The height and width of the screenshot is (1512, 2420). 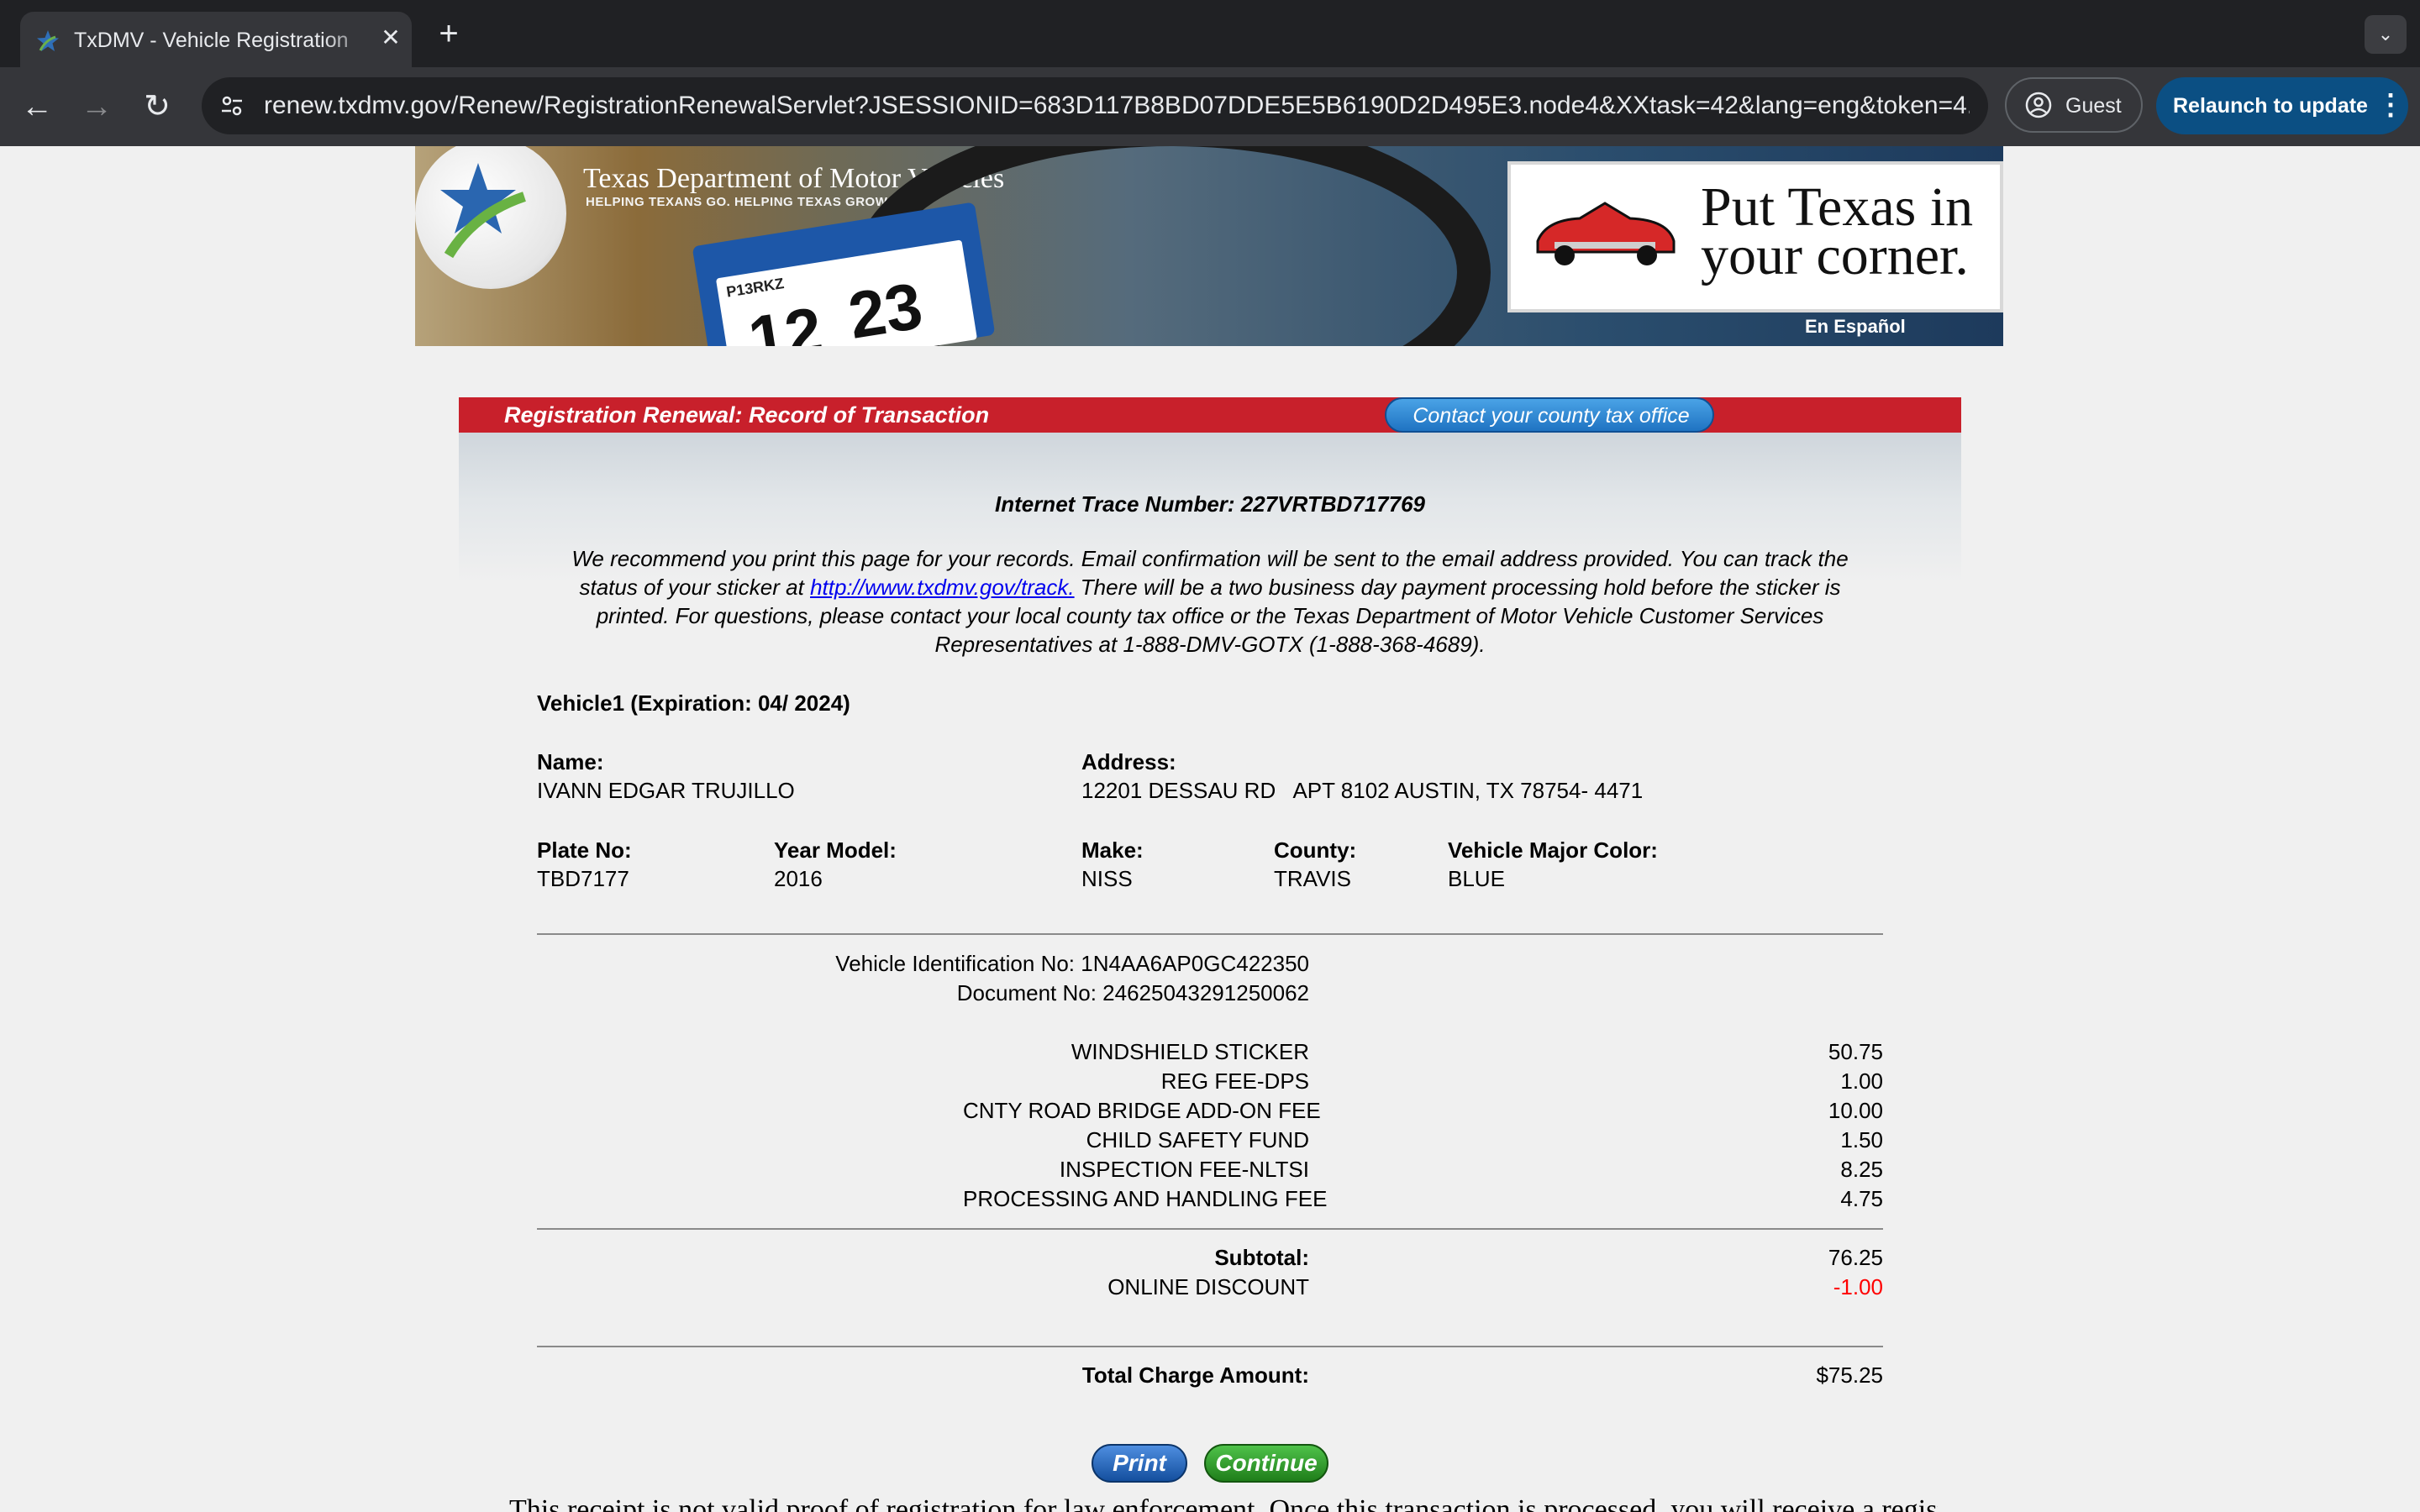 What do you see at coordinates (1107, 878) in the screenshot?
I see `make-value: NISS` at bounding box center [1107, 878].